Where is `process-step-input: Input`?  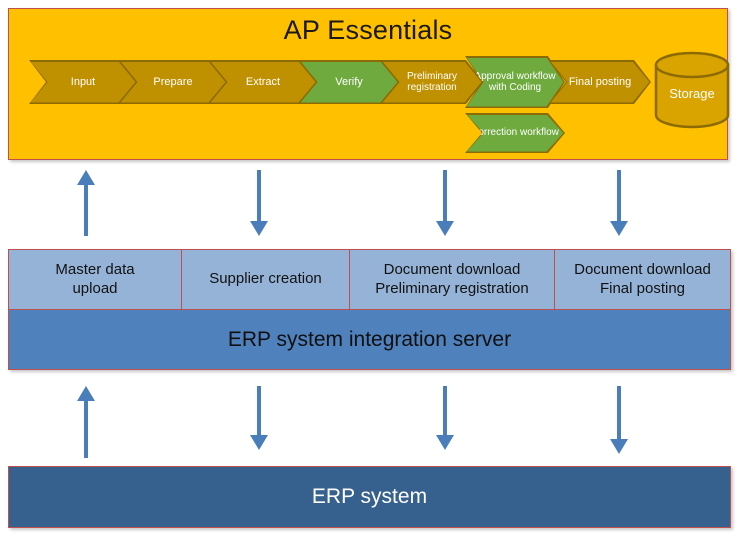 process-step-input: Input is located at coordinates (83, 82).